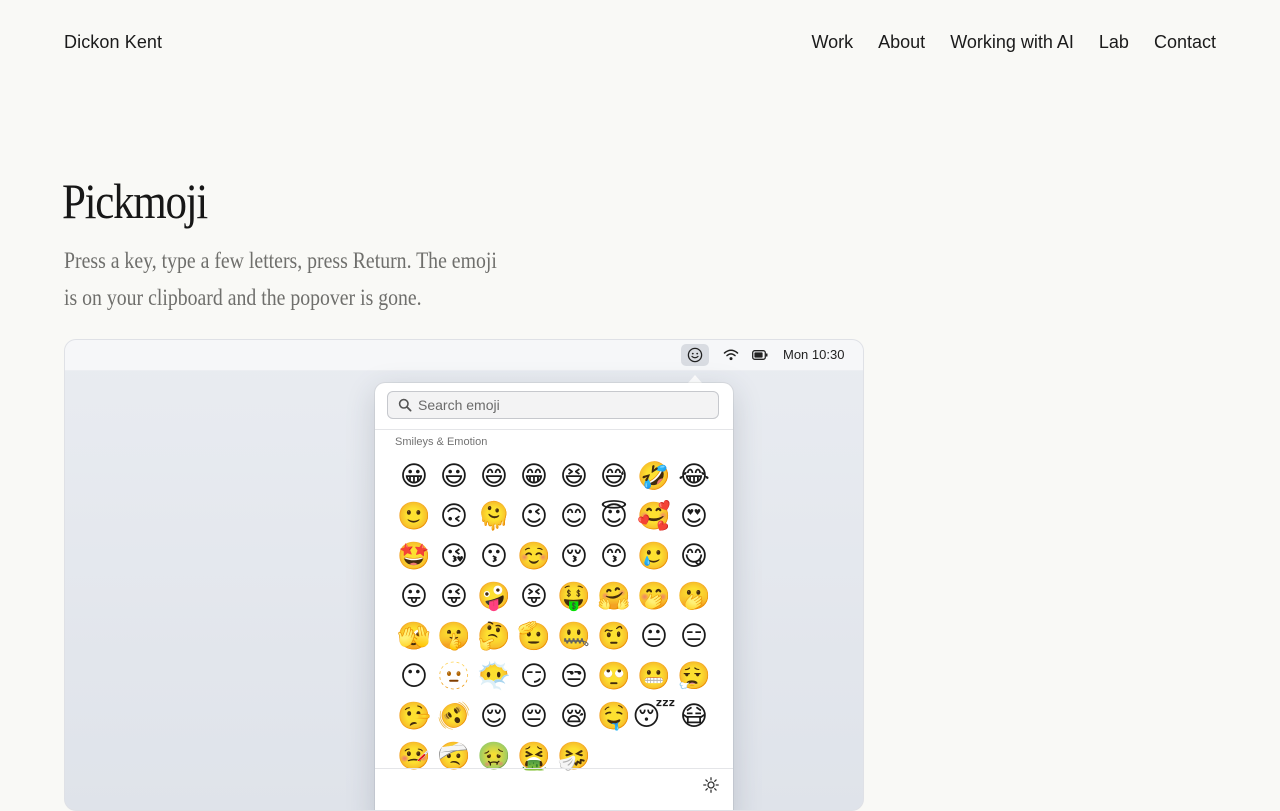 The width and height of the screenshot is (1280, 811). Describe the element at coordinates (695, 379) in the screenshot. I see `popover-arrow` at that location.